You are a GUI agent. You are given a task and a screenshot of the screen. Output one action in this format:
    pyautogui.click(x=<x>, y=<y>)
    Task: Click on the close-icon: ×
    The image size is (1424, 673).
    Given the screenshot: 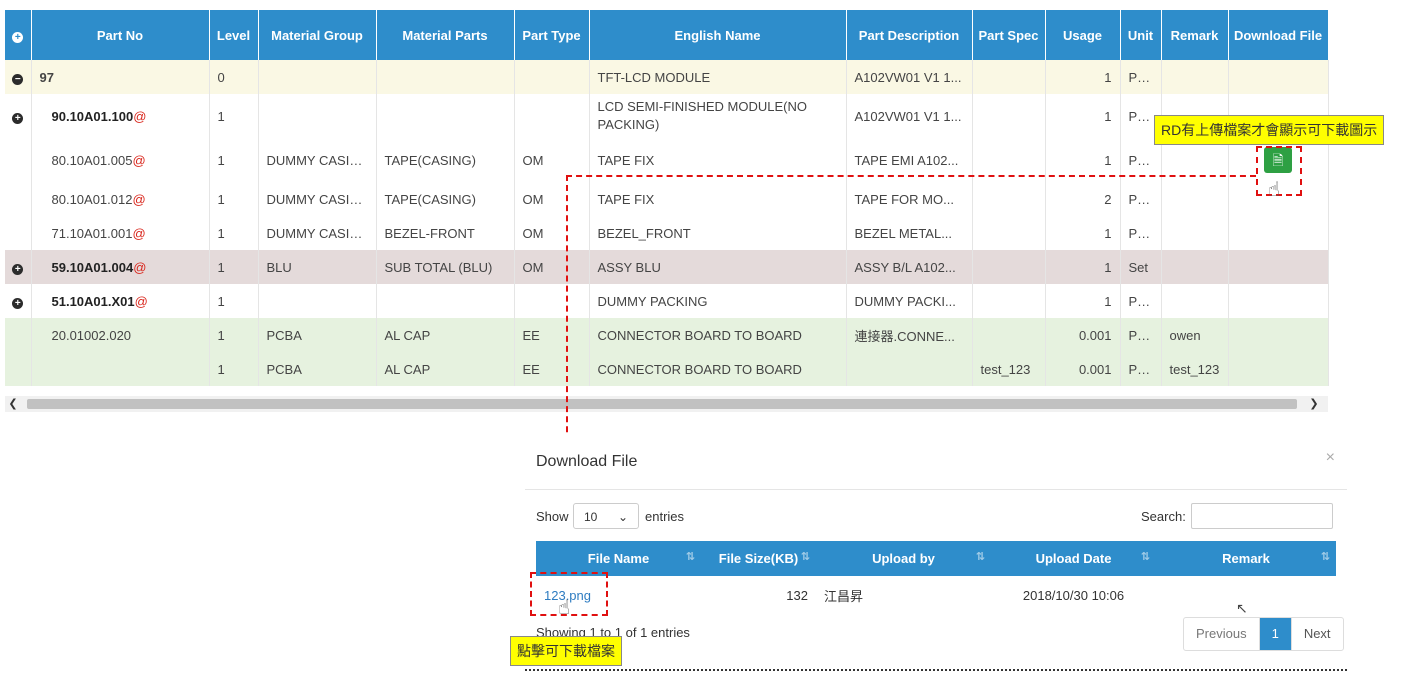 What is the action you would take?
    pyautogui.click(x=1330, y=458)
    